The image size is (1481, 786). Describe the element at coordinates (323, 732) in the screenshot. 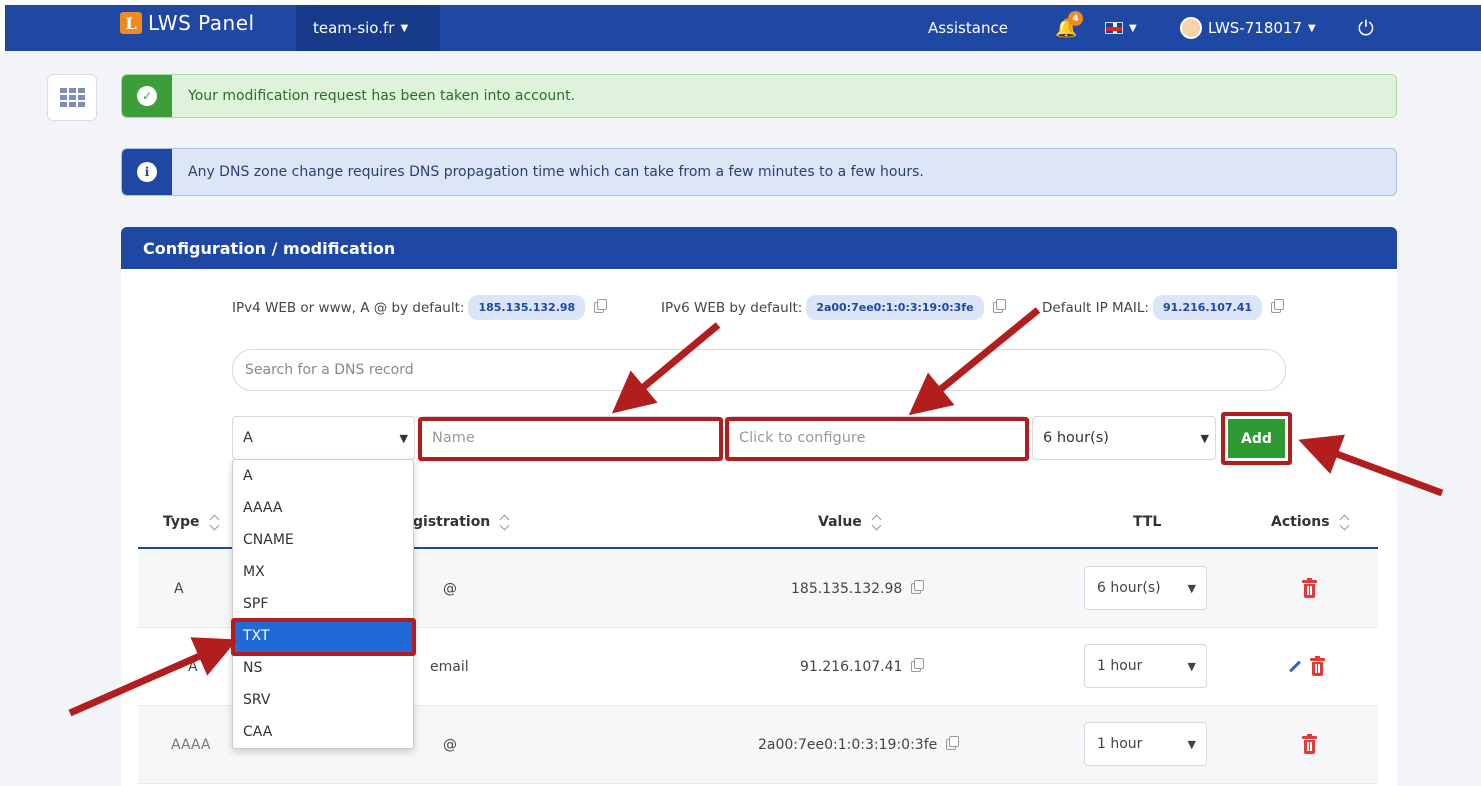

I see `option-caa: CAA` at that location.